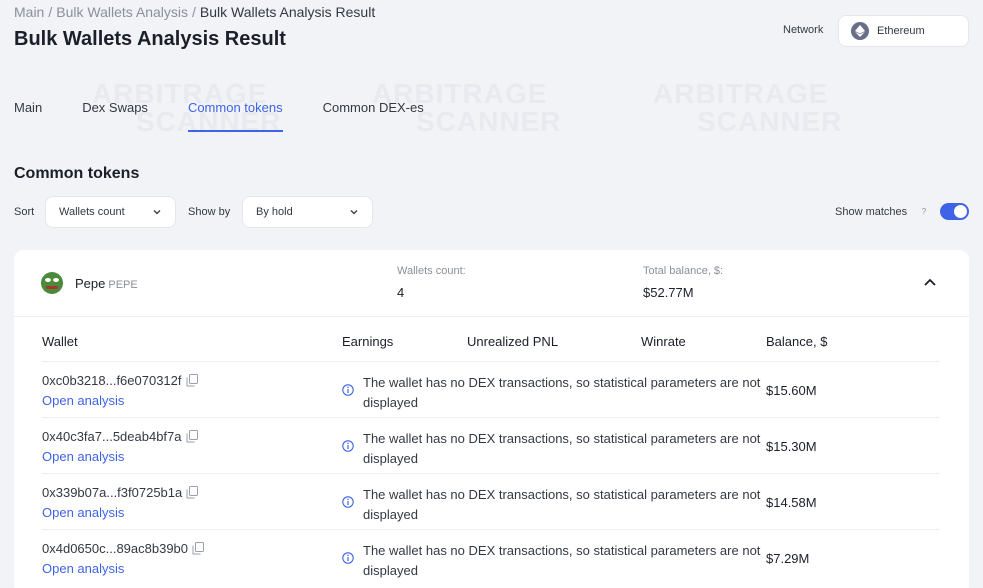  What do you see at coordinates (115, 116) in the screenshot?
I see `tab-dex-swaps: Dex Swaps` at bounding box center [115, 116].